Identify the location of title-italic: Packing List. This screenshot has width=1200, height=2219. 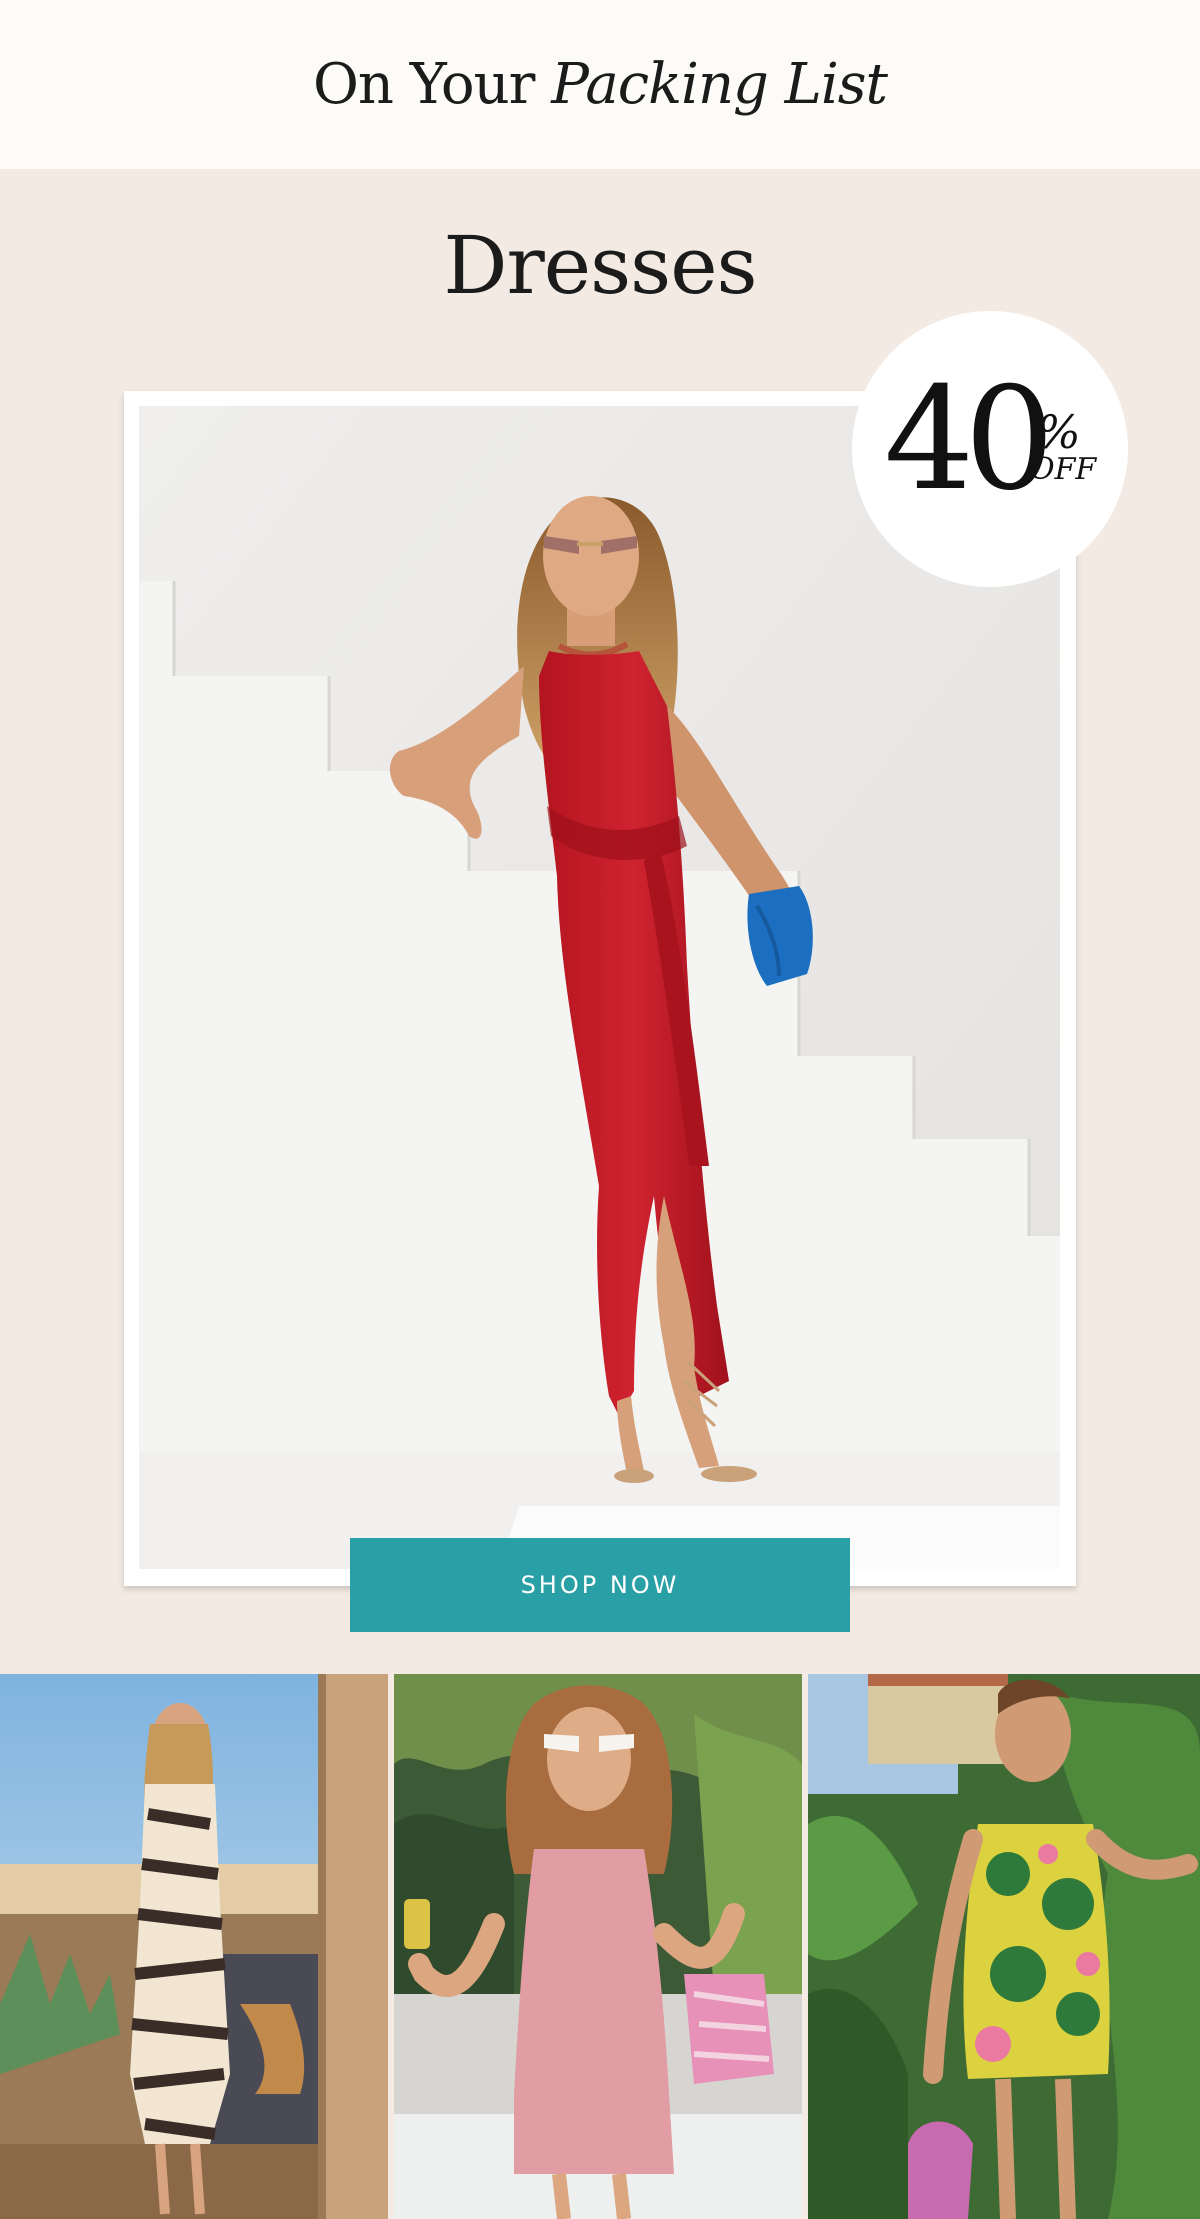
(719, 84).